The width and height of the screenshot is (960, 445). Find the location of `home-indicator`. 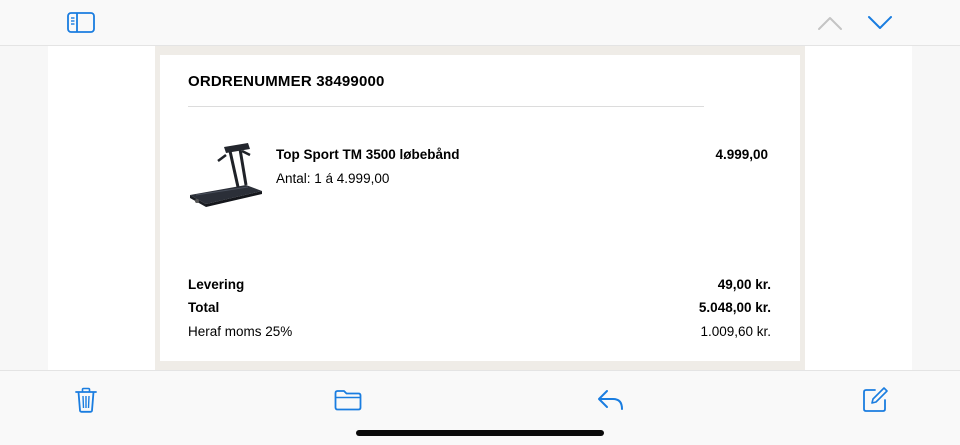

home-indicator is located at coordinates (480, 433).